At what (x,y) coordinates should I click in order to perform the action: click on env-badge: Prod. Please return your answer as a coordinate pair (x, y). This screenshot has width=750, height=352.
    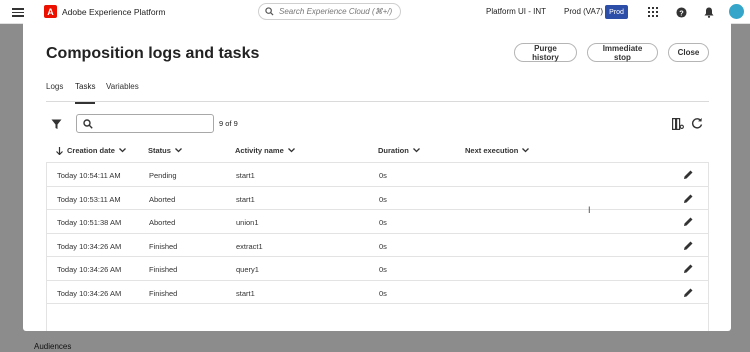
    Looking at the image, I should click on (616, 12).